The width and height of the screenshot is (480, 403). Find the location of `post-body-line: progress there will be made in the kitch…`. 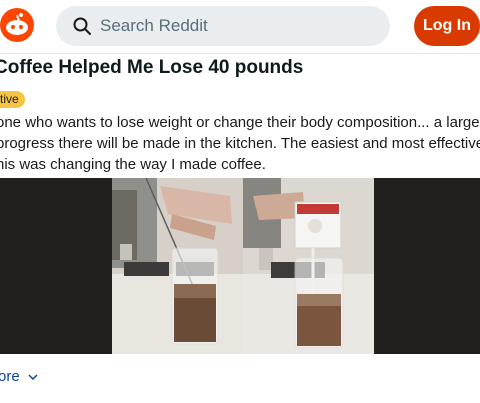

post-body-line: progress there will be made in the kitch… is located at coordinates (240, 143).